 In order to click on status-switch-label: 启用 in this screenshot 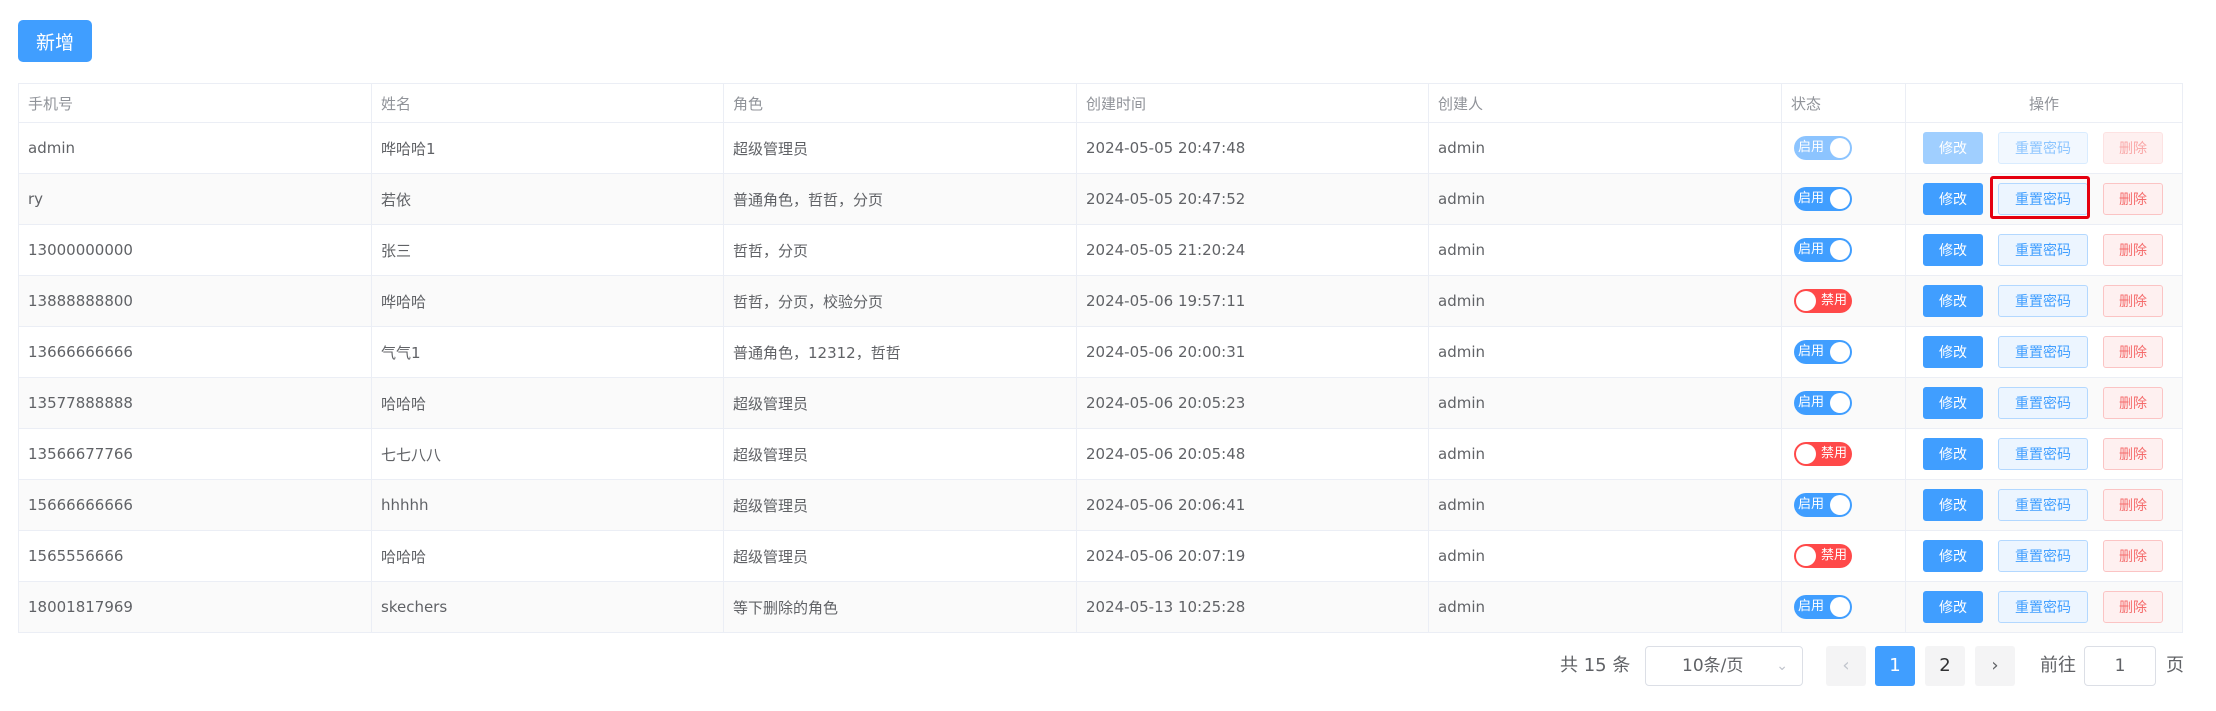, I will do `click(1811, 249)`.